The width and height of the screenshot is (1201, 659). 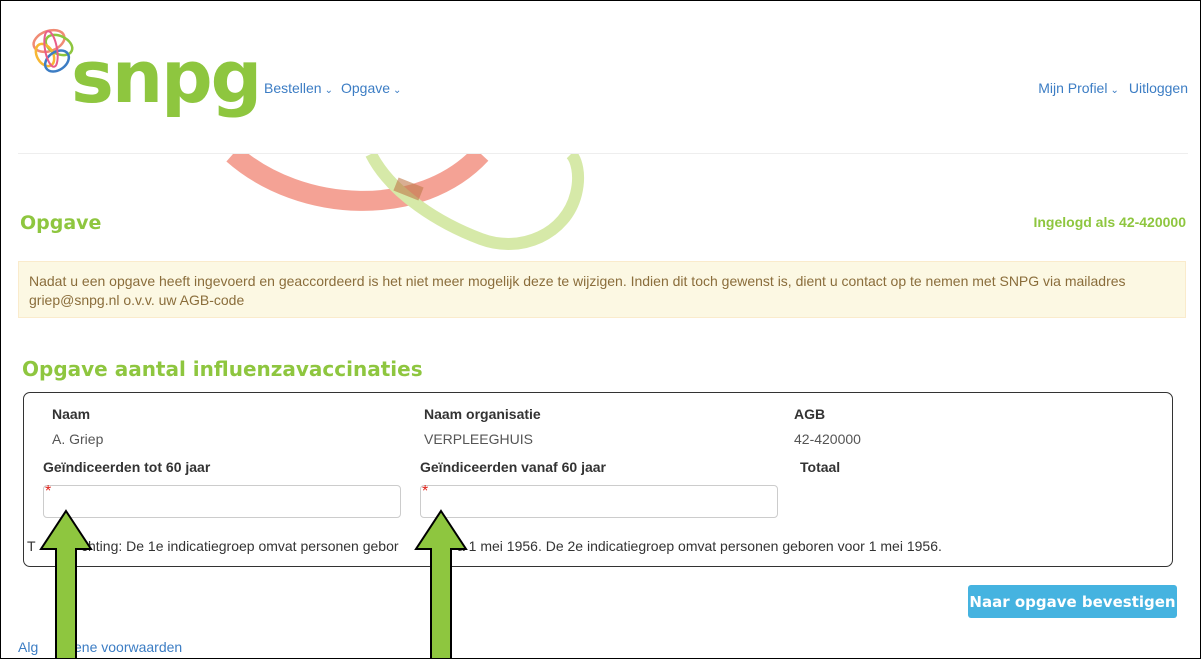 I want to click on totaal-label: Totaal, so click(x=820, y=467).